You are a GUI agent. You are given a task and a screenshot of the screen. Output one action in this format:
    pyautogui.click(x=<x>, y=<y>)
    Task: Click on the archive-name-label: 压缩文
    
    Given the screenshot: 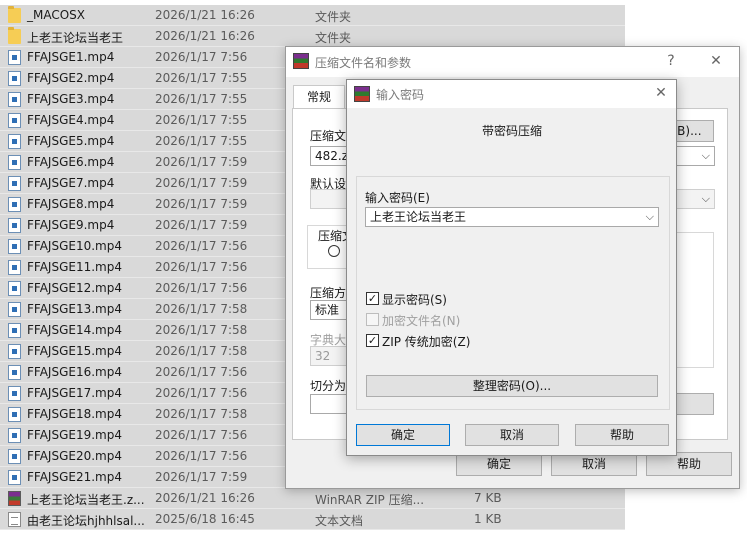 What is the action you would take?
    pyautogui.click(x=328, y=136)
    